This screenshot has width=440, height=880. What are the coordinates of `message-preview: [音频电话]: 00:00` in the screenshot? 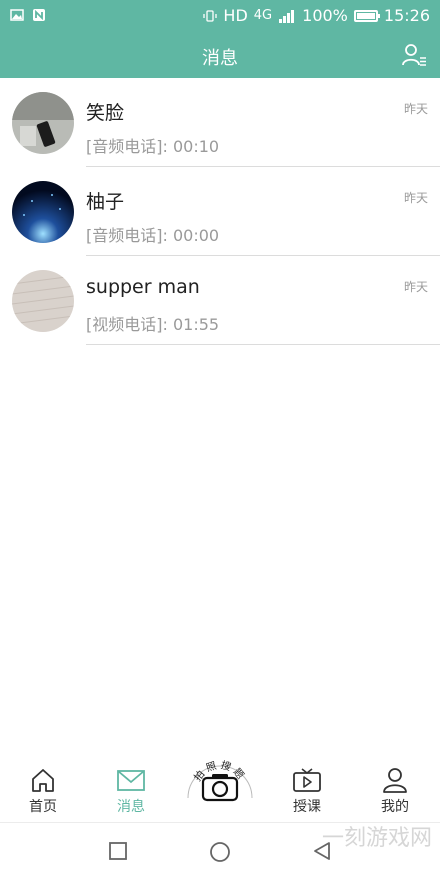 It's located at (153, 235).